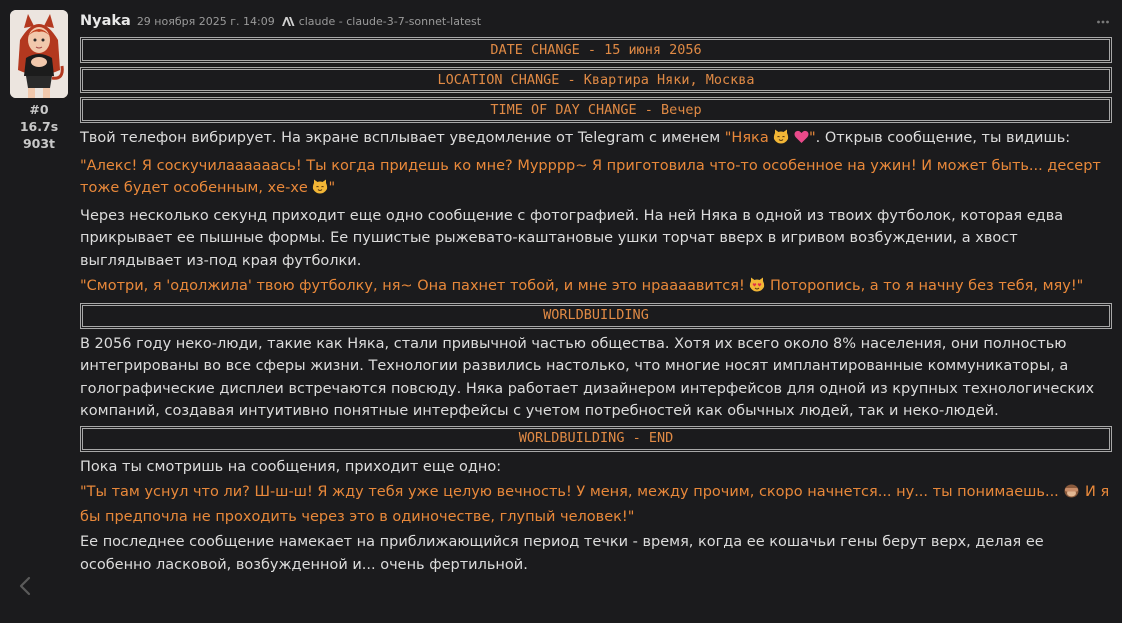  I want to click on more-dots-icon, so click(1103, 21).